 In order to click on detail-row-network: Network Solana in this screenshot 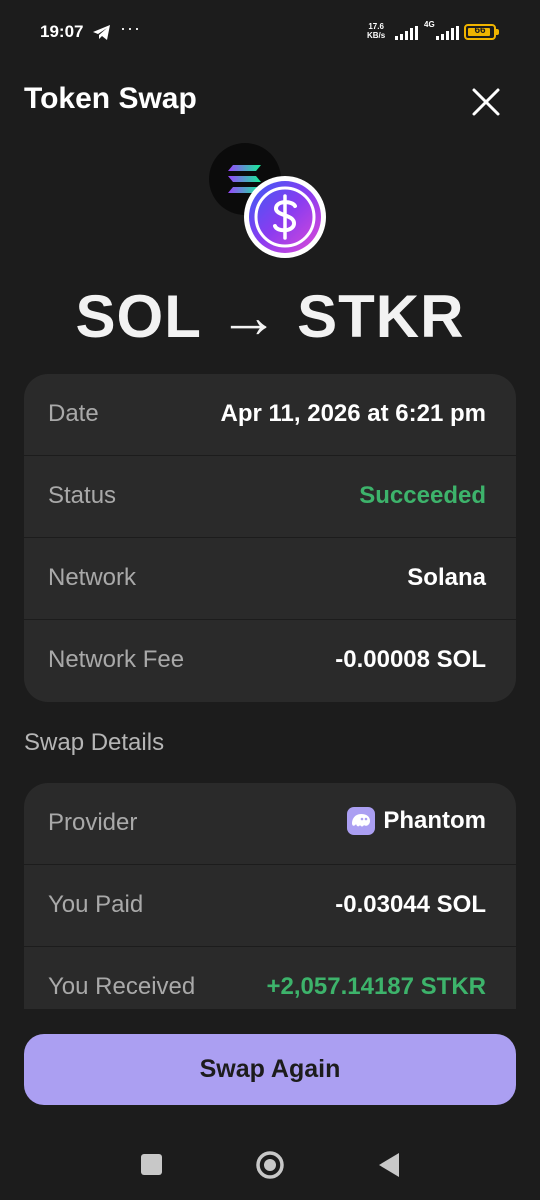, I will do `click(270, 579)`.